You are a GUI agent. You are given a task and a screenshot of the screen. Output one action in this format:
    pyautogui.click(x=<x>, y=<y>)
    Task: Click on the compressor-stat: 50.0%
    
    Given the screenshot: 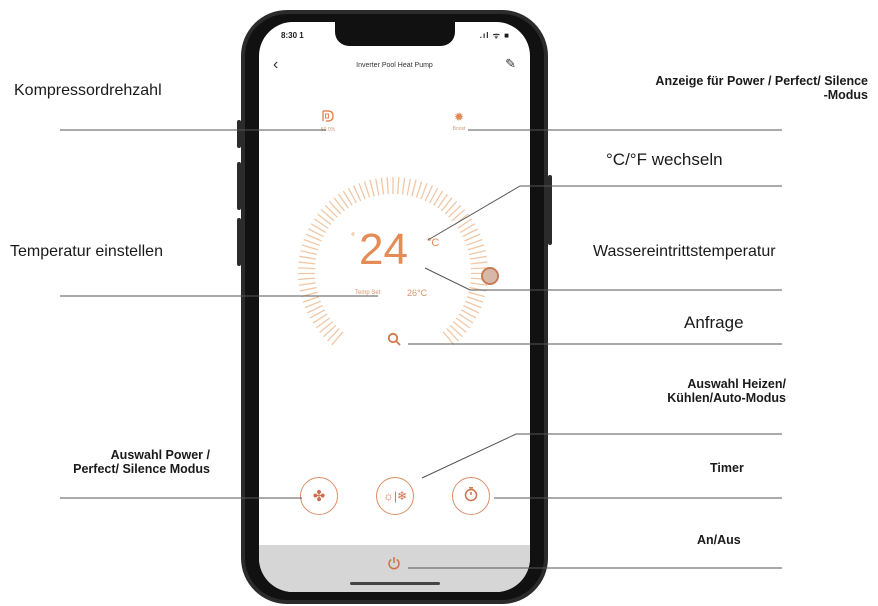 What is the action you would take?
    pyautogui.click(x=328, y=121)
    